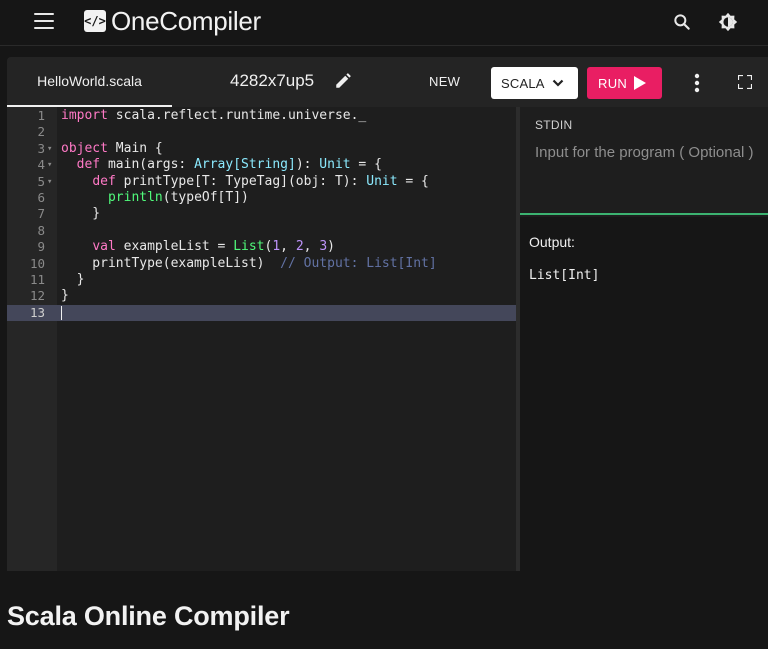 This screenshot has width=768, height=649. I want to click on pencil-icon, so click(343, 81).